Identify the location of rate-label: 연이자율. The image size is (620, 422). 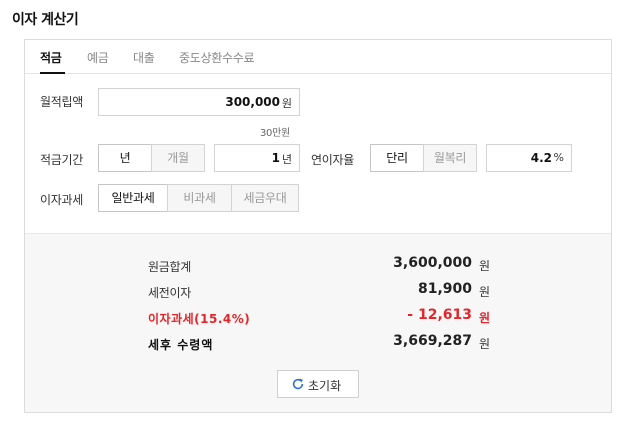
(332, 160).